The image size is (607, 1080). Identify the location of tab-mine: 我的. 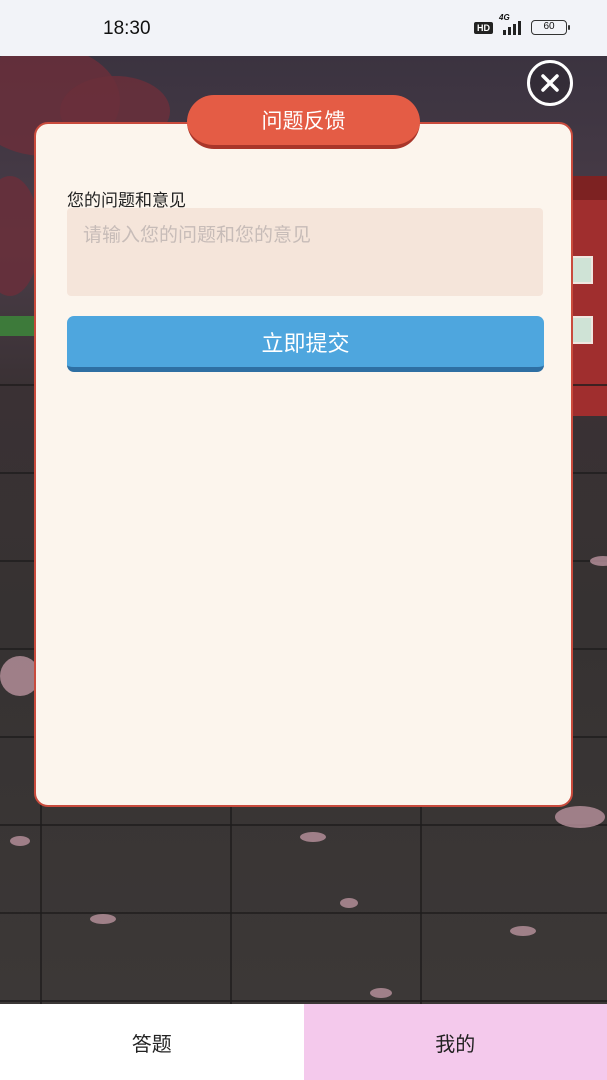
(455, 1042).